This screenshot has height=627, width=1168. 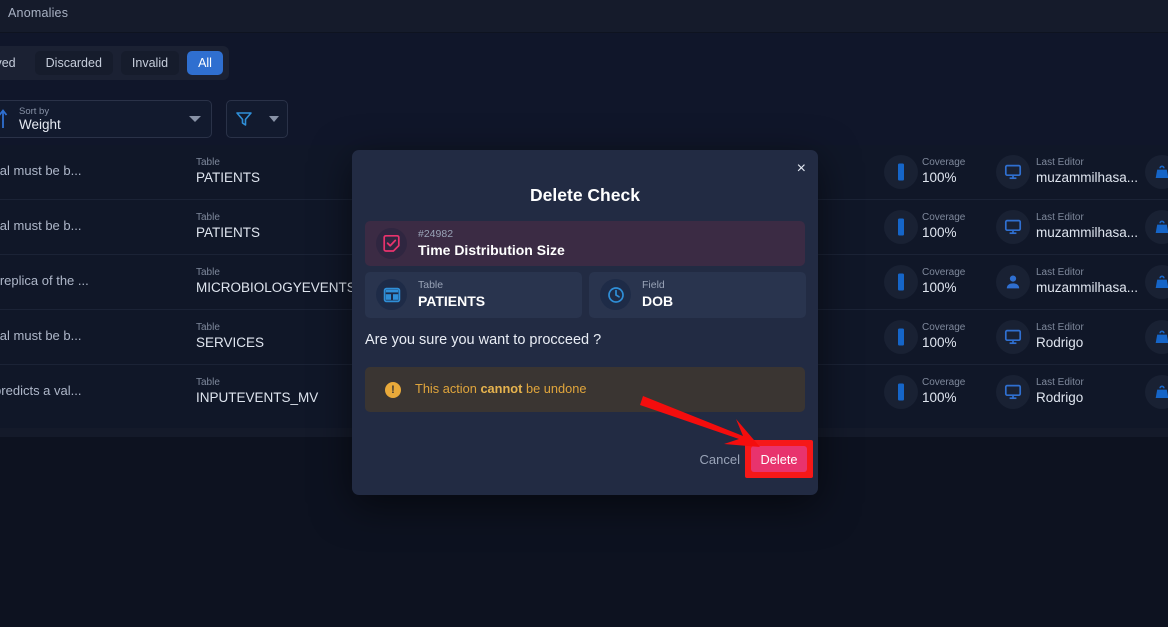 What do you see at coordinates (448, 388) in the screenshot?
I see `warning-prefix: This action` at bounding box center [448, 388].